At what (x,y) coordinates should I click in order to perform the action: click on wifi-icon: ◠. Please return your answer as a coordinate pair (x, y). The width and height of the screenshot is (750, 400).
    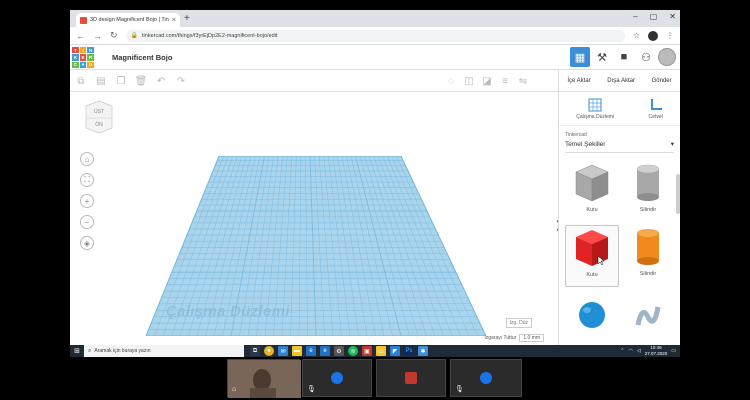
    Looking at the image, I should click on (631, 351).